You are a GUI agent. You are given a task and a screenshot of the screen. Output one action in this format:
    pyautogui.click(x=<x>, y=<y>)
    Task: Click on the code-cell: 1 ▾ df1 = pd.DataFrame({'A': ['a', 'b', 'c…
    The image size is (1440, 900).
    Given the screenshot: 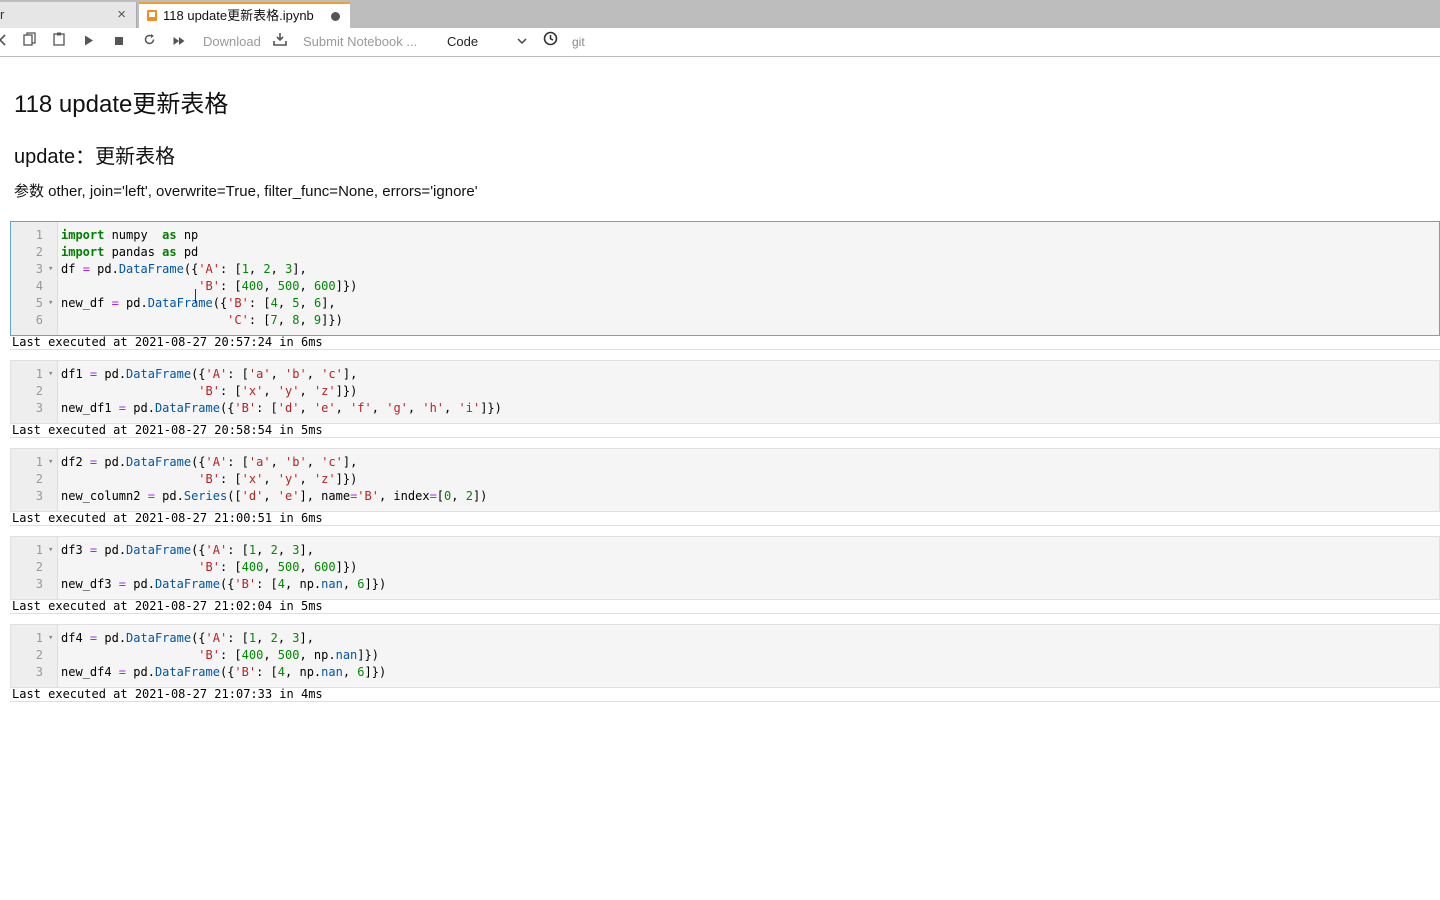 What is the action you would take?
    pyautogui.click(x=725, y=399)
    